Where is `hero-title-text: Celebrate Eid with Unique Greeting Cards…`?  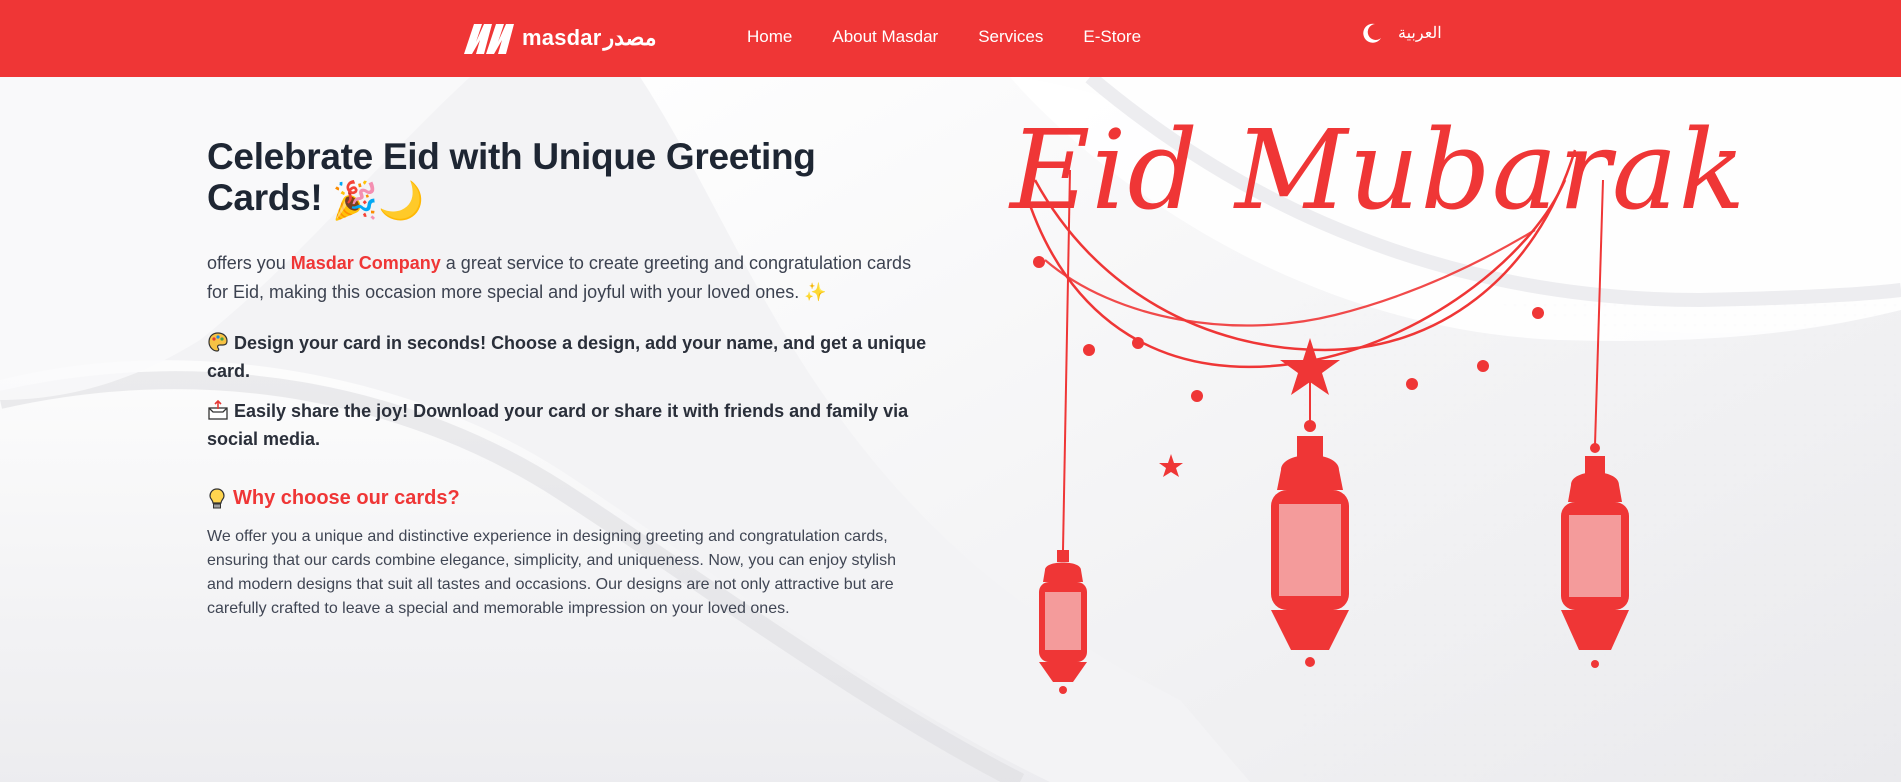
hero-title-text: Celebrate Eid with Unique Greeting Cards… is located at coordinates (511, 177).